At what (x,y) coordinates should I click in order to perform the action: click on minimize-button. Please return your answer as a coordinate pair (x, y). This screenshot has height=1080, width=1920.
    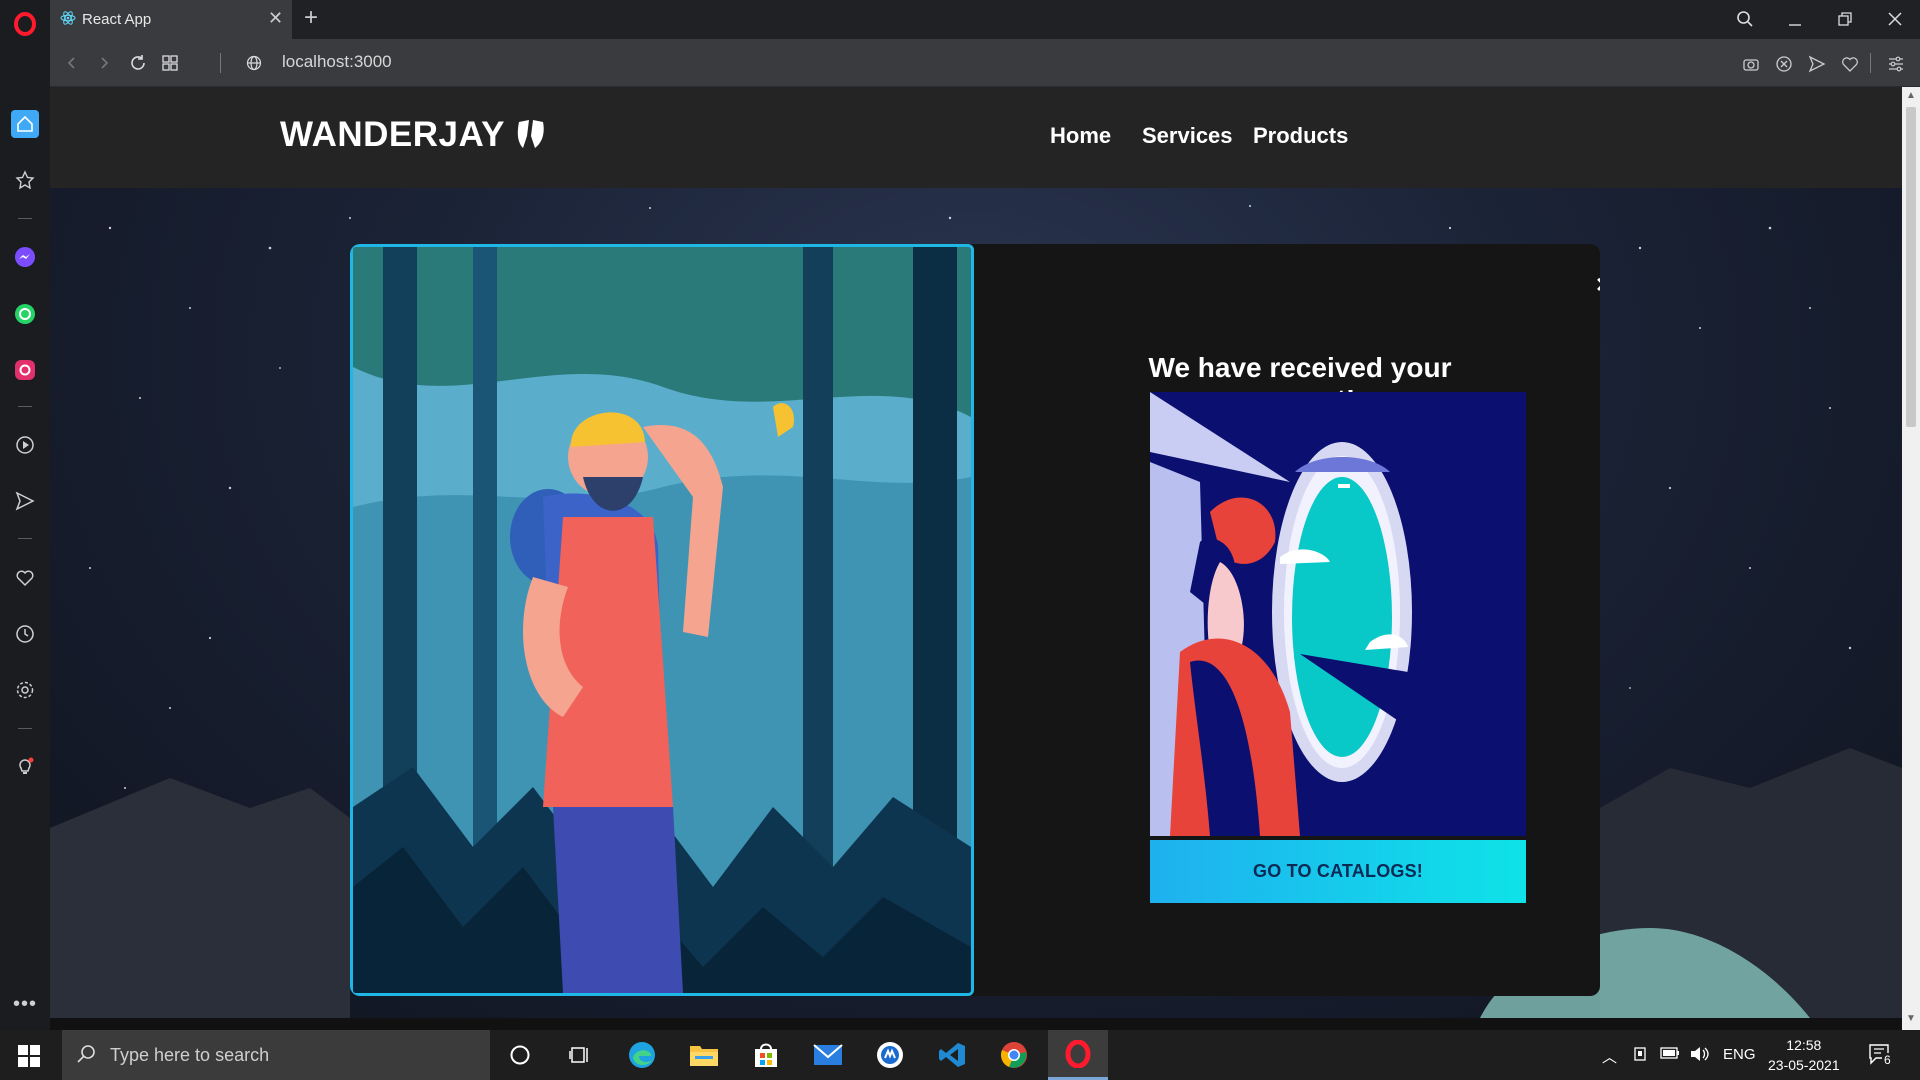
    Looking at the image, I should click on (1795, 19).